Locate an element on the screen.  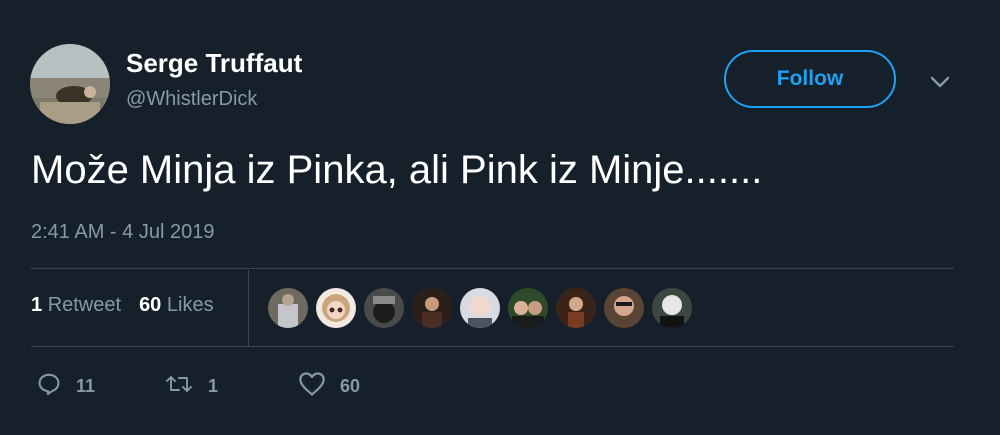
retweet-button: 1 is located at coordinates (191, 386).